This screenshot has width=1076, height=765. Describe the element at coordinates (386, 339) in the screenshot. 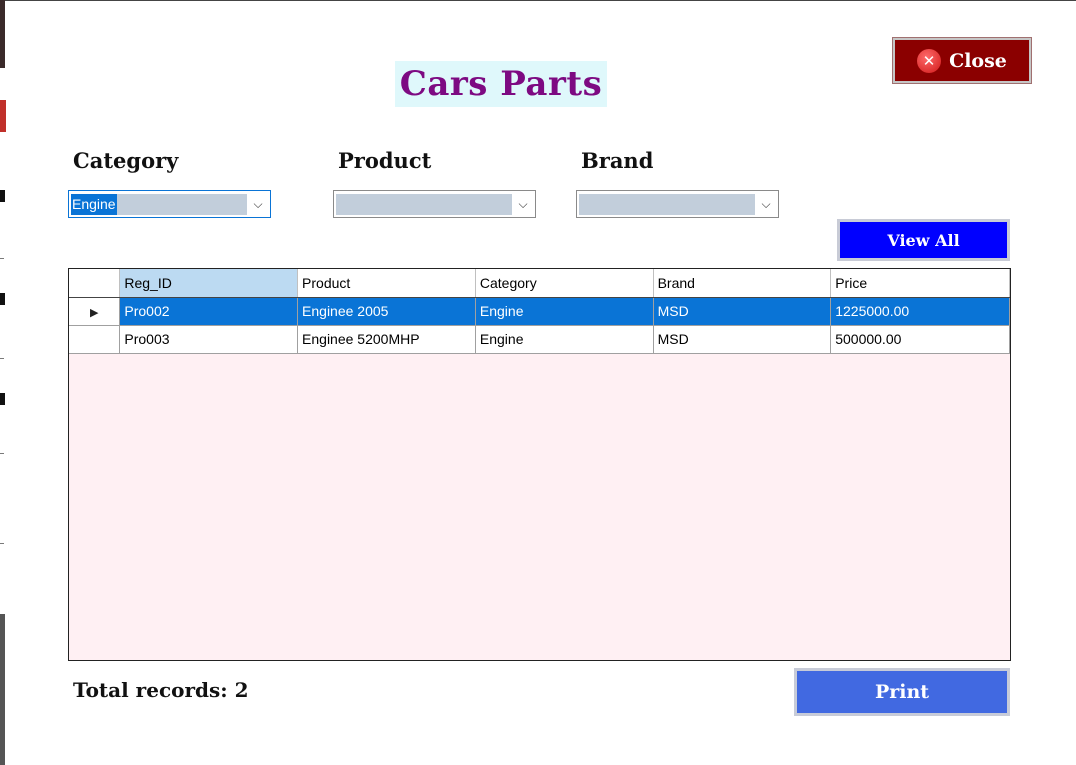

I see `cell-product: Enginee 5200MHP` at that location.